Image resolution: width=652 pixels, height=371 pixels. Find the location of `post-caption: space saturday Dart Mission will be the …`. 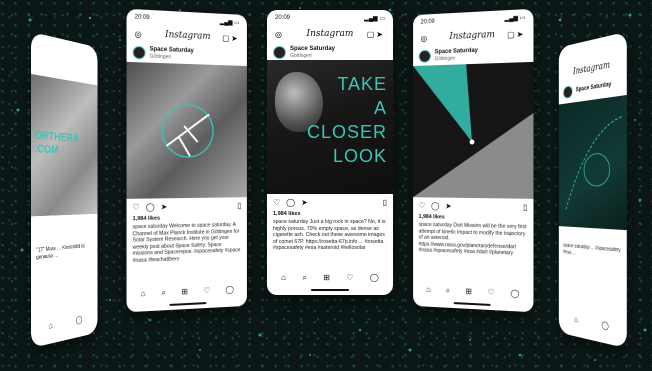

post-caption: space saturday Dart Mission will be the … is located at coordinates (473, 240).